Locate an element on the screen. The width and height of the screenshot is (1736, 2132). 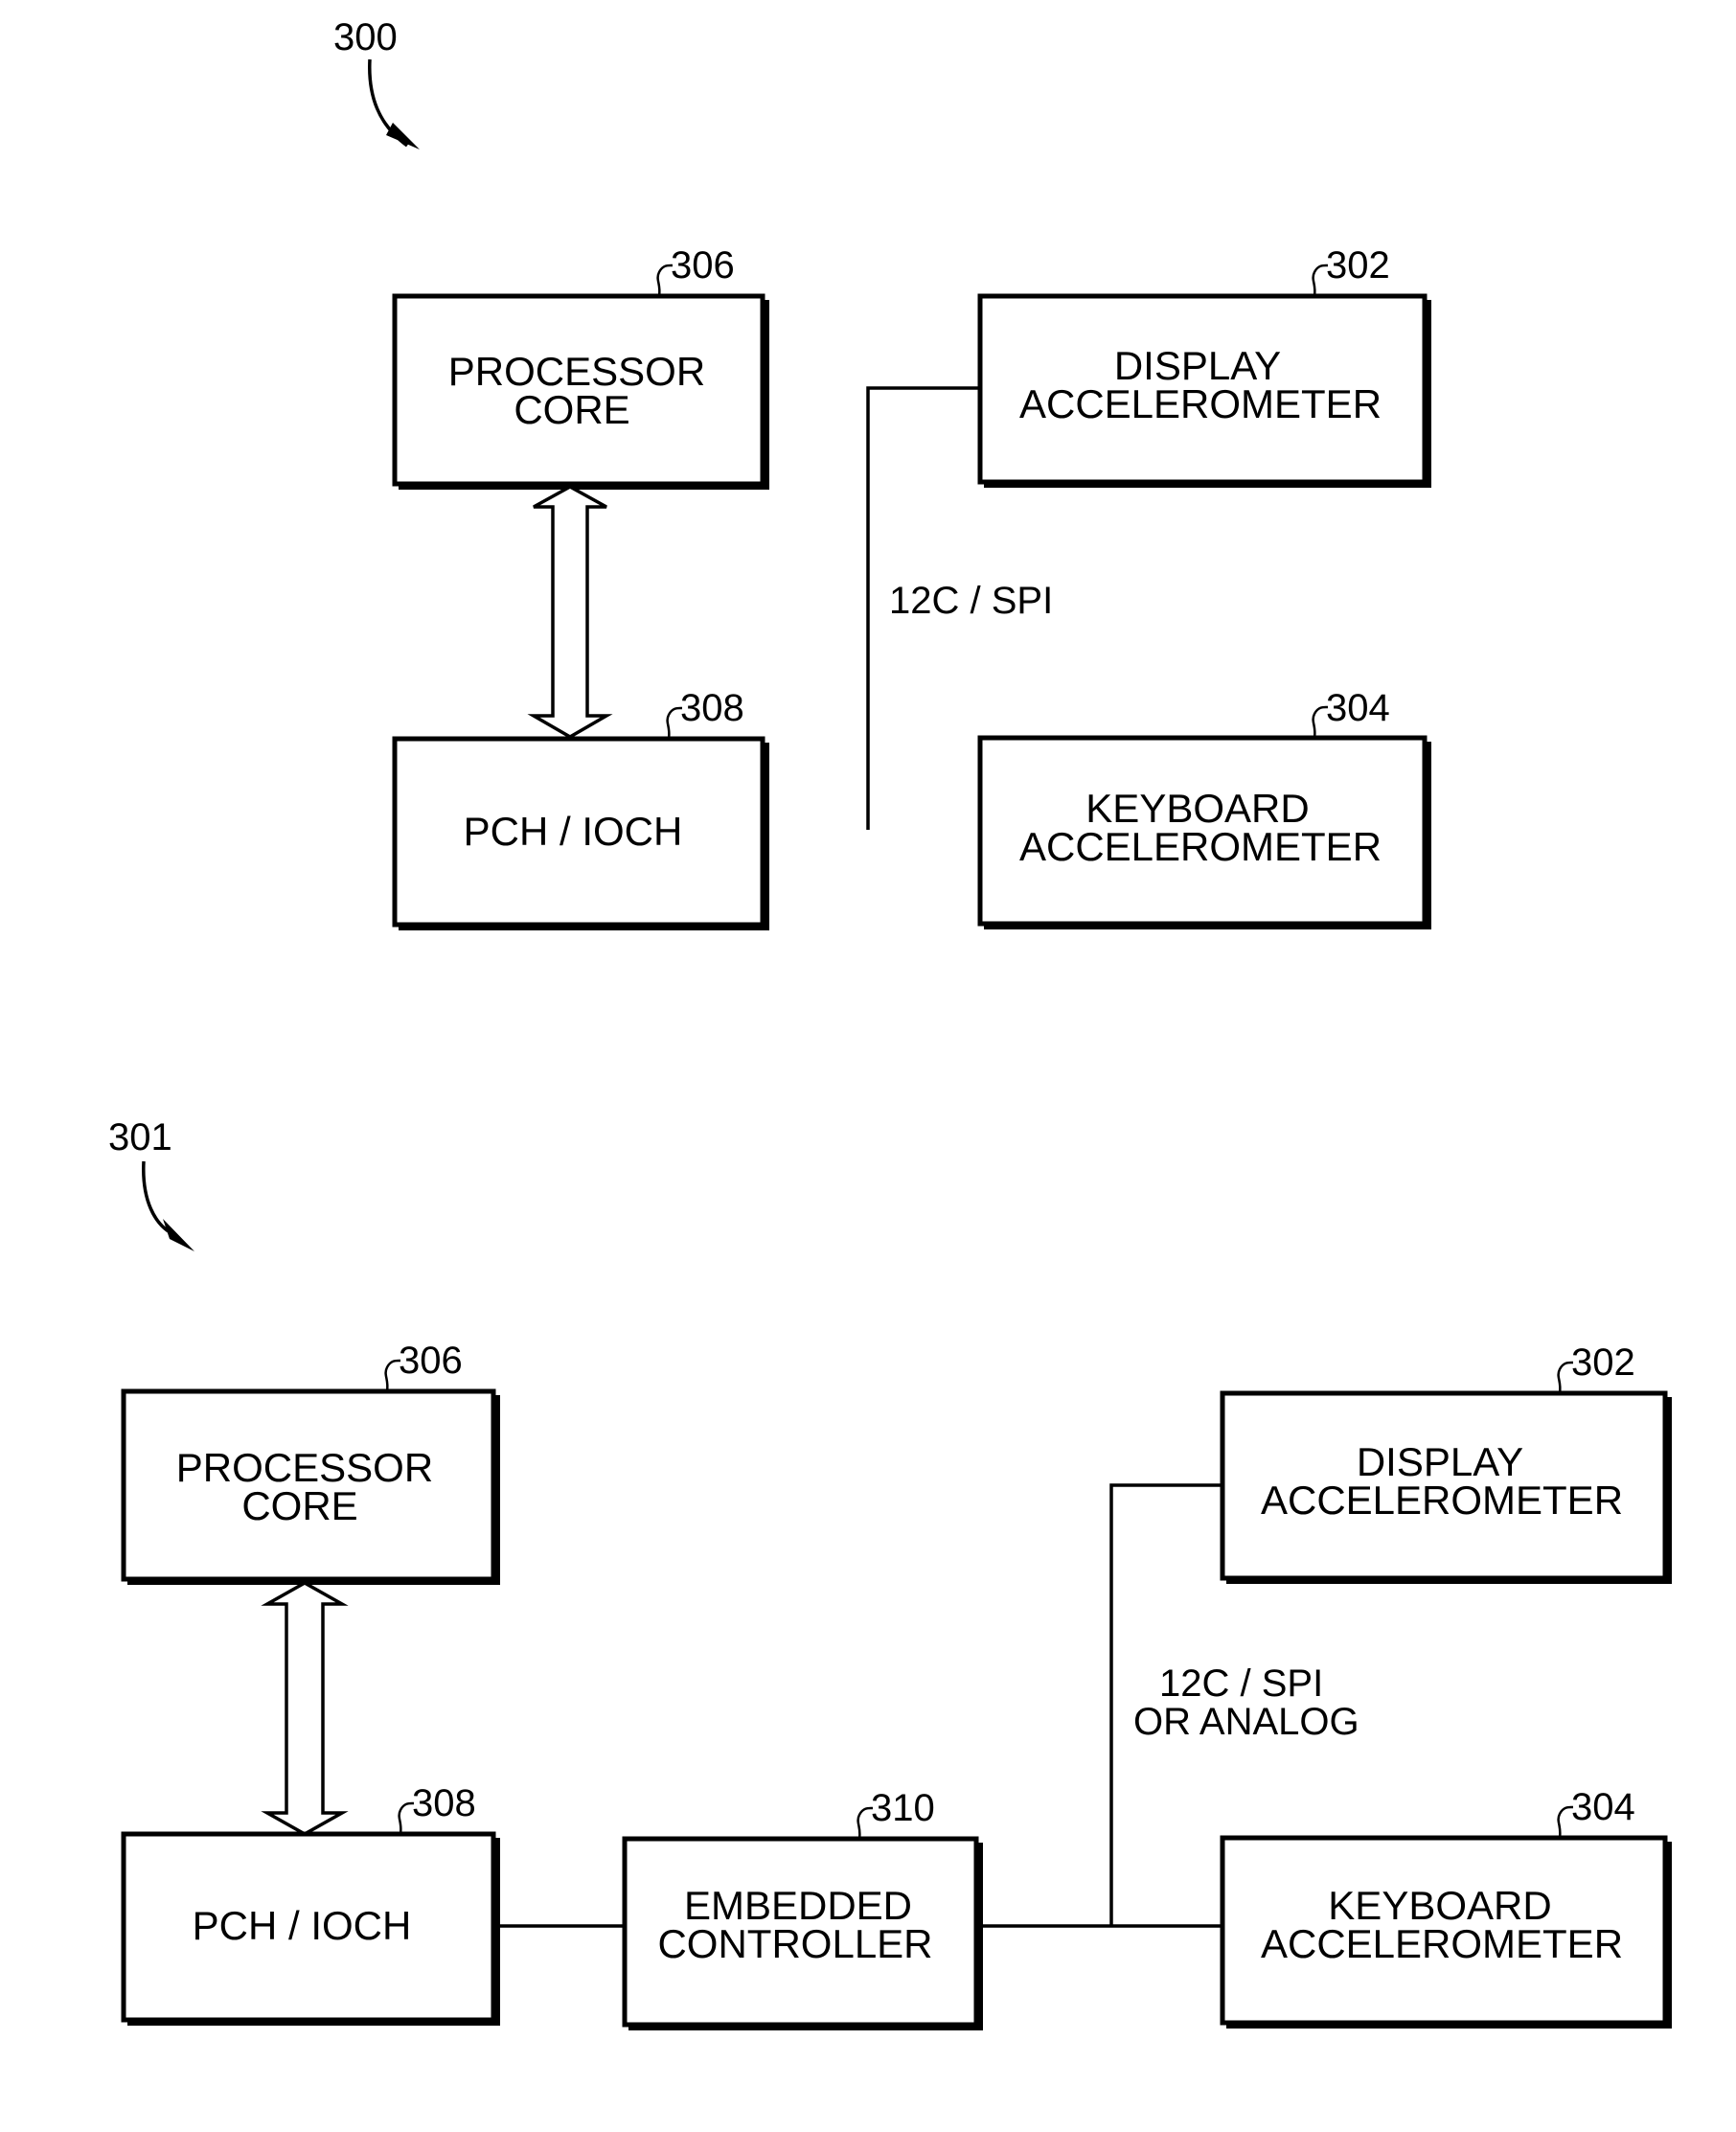
block-embedded-controller: EMBEDDED CONTROLLER is located at coordinates (803, 1933).